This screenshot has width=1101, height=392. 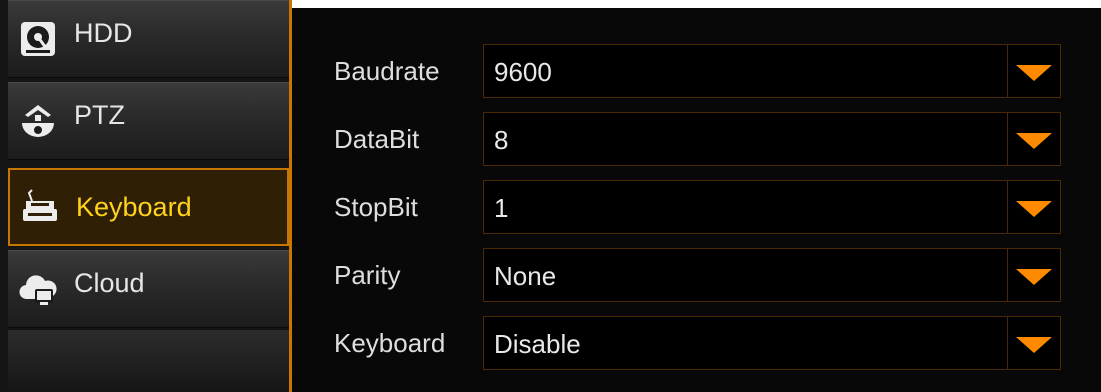 I want to click on sidebar-item-cloud: Cloud, so click(x=148, y=289).